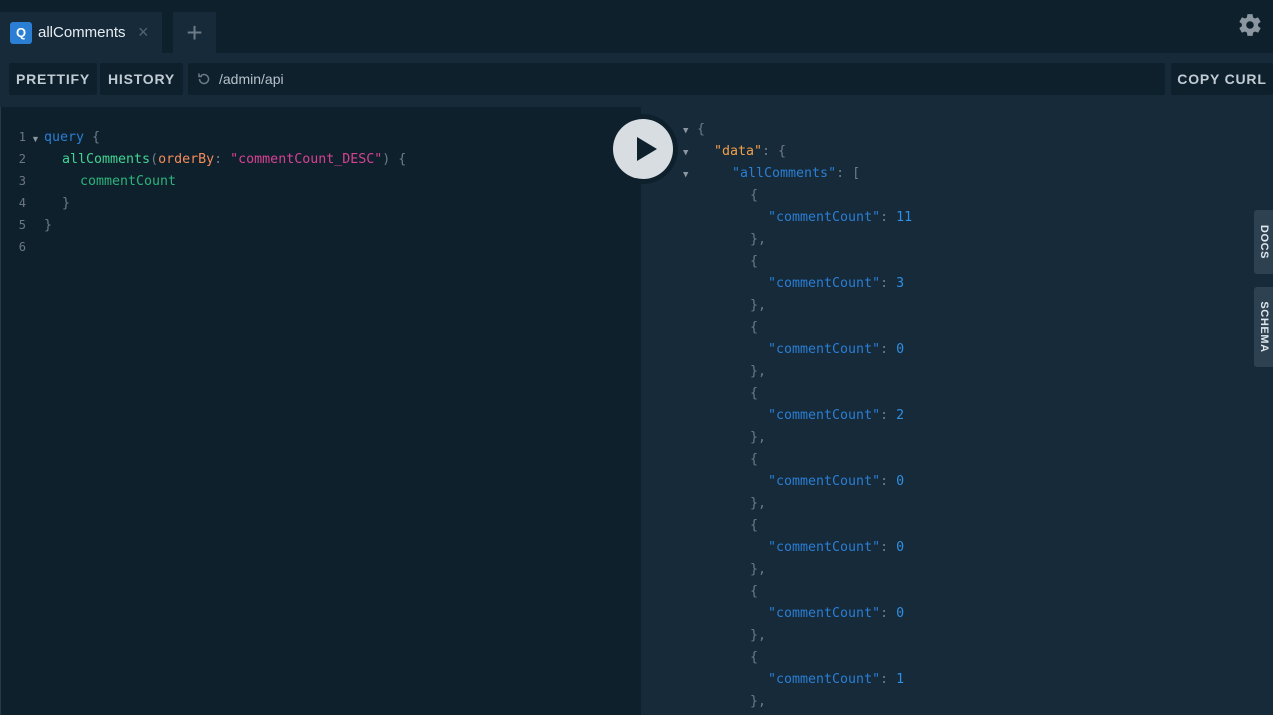 The height and width of the screenshot is (715, 1273). Describe the element at coordinates (900, 415) in the screenshot. I see `comment-count-value: 2` at that location.